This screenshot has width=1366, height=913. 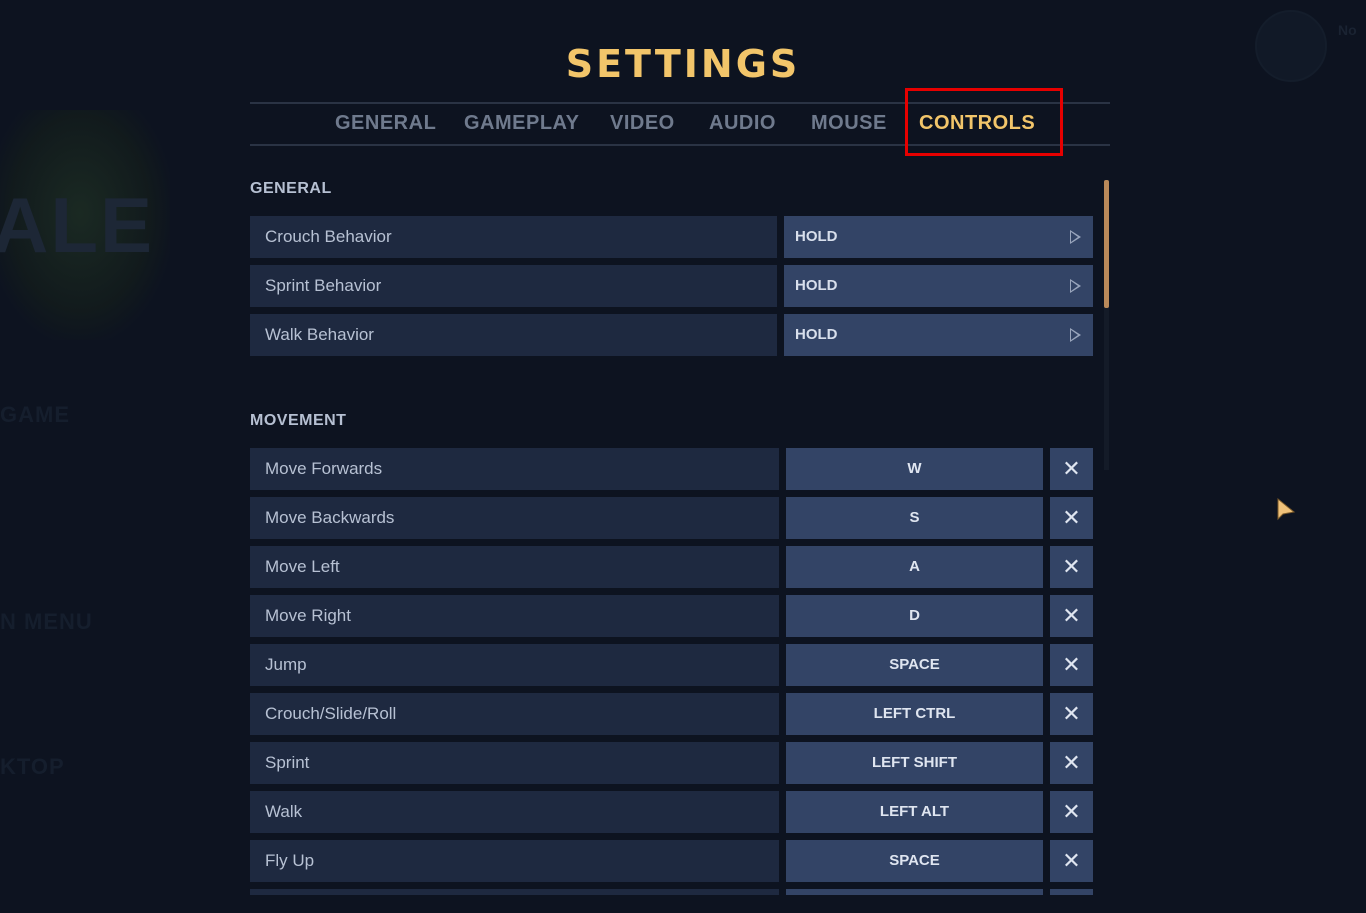 I want to click on setting-row-label: Sprint Behavior, so click(x=513, y=286).